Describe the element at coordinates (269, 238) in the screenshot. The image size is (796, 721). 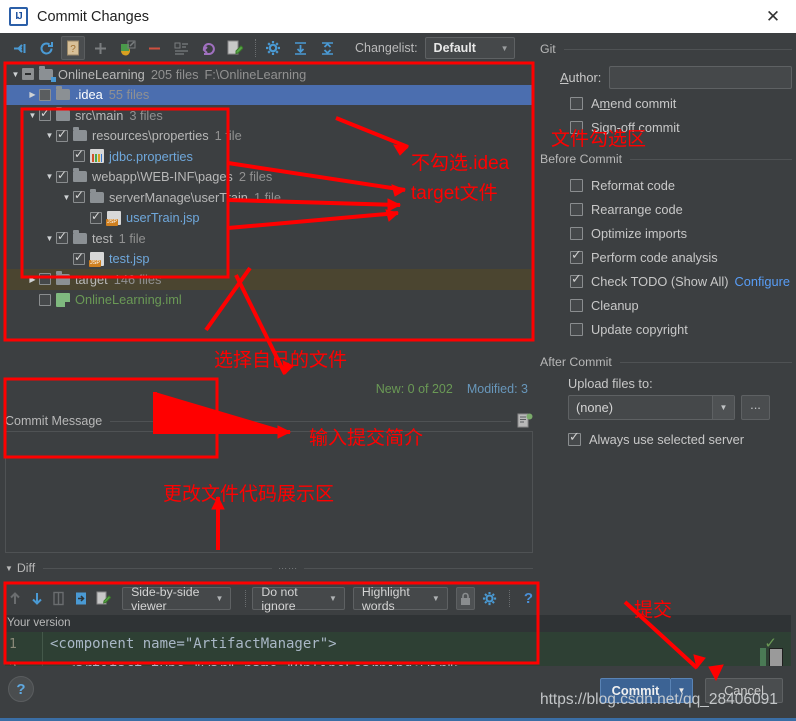
I see `tree-row: ▼ test 1 file` at that location.